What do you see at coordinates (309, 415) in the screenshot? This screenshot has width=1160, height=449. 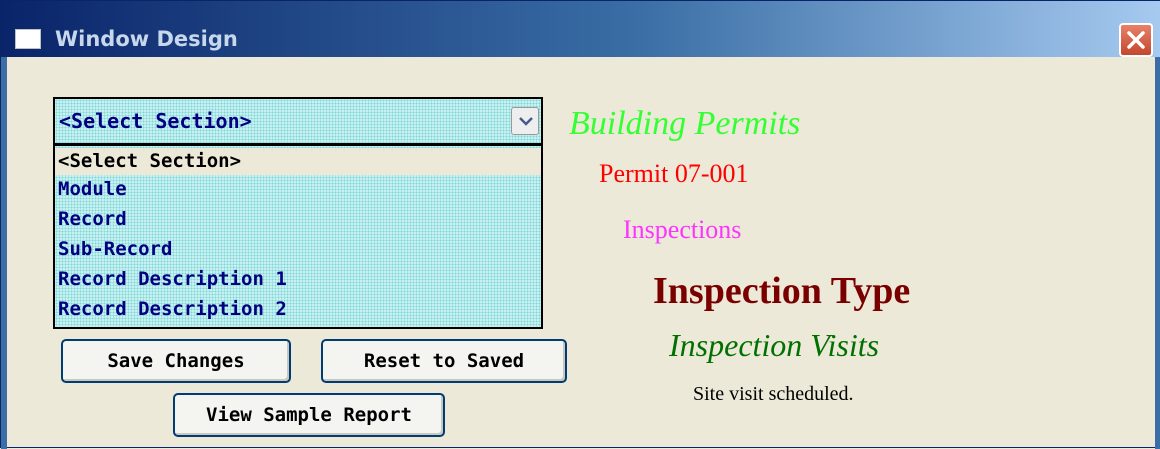 I see `view-sample-report-button: View Sample Report` at bounding box center [309, 415].